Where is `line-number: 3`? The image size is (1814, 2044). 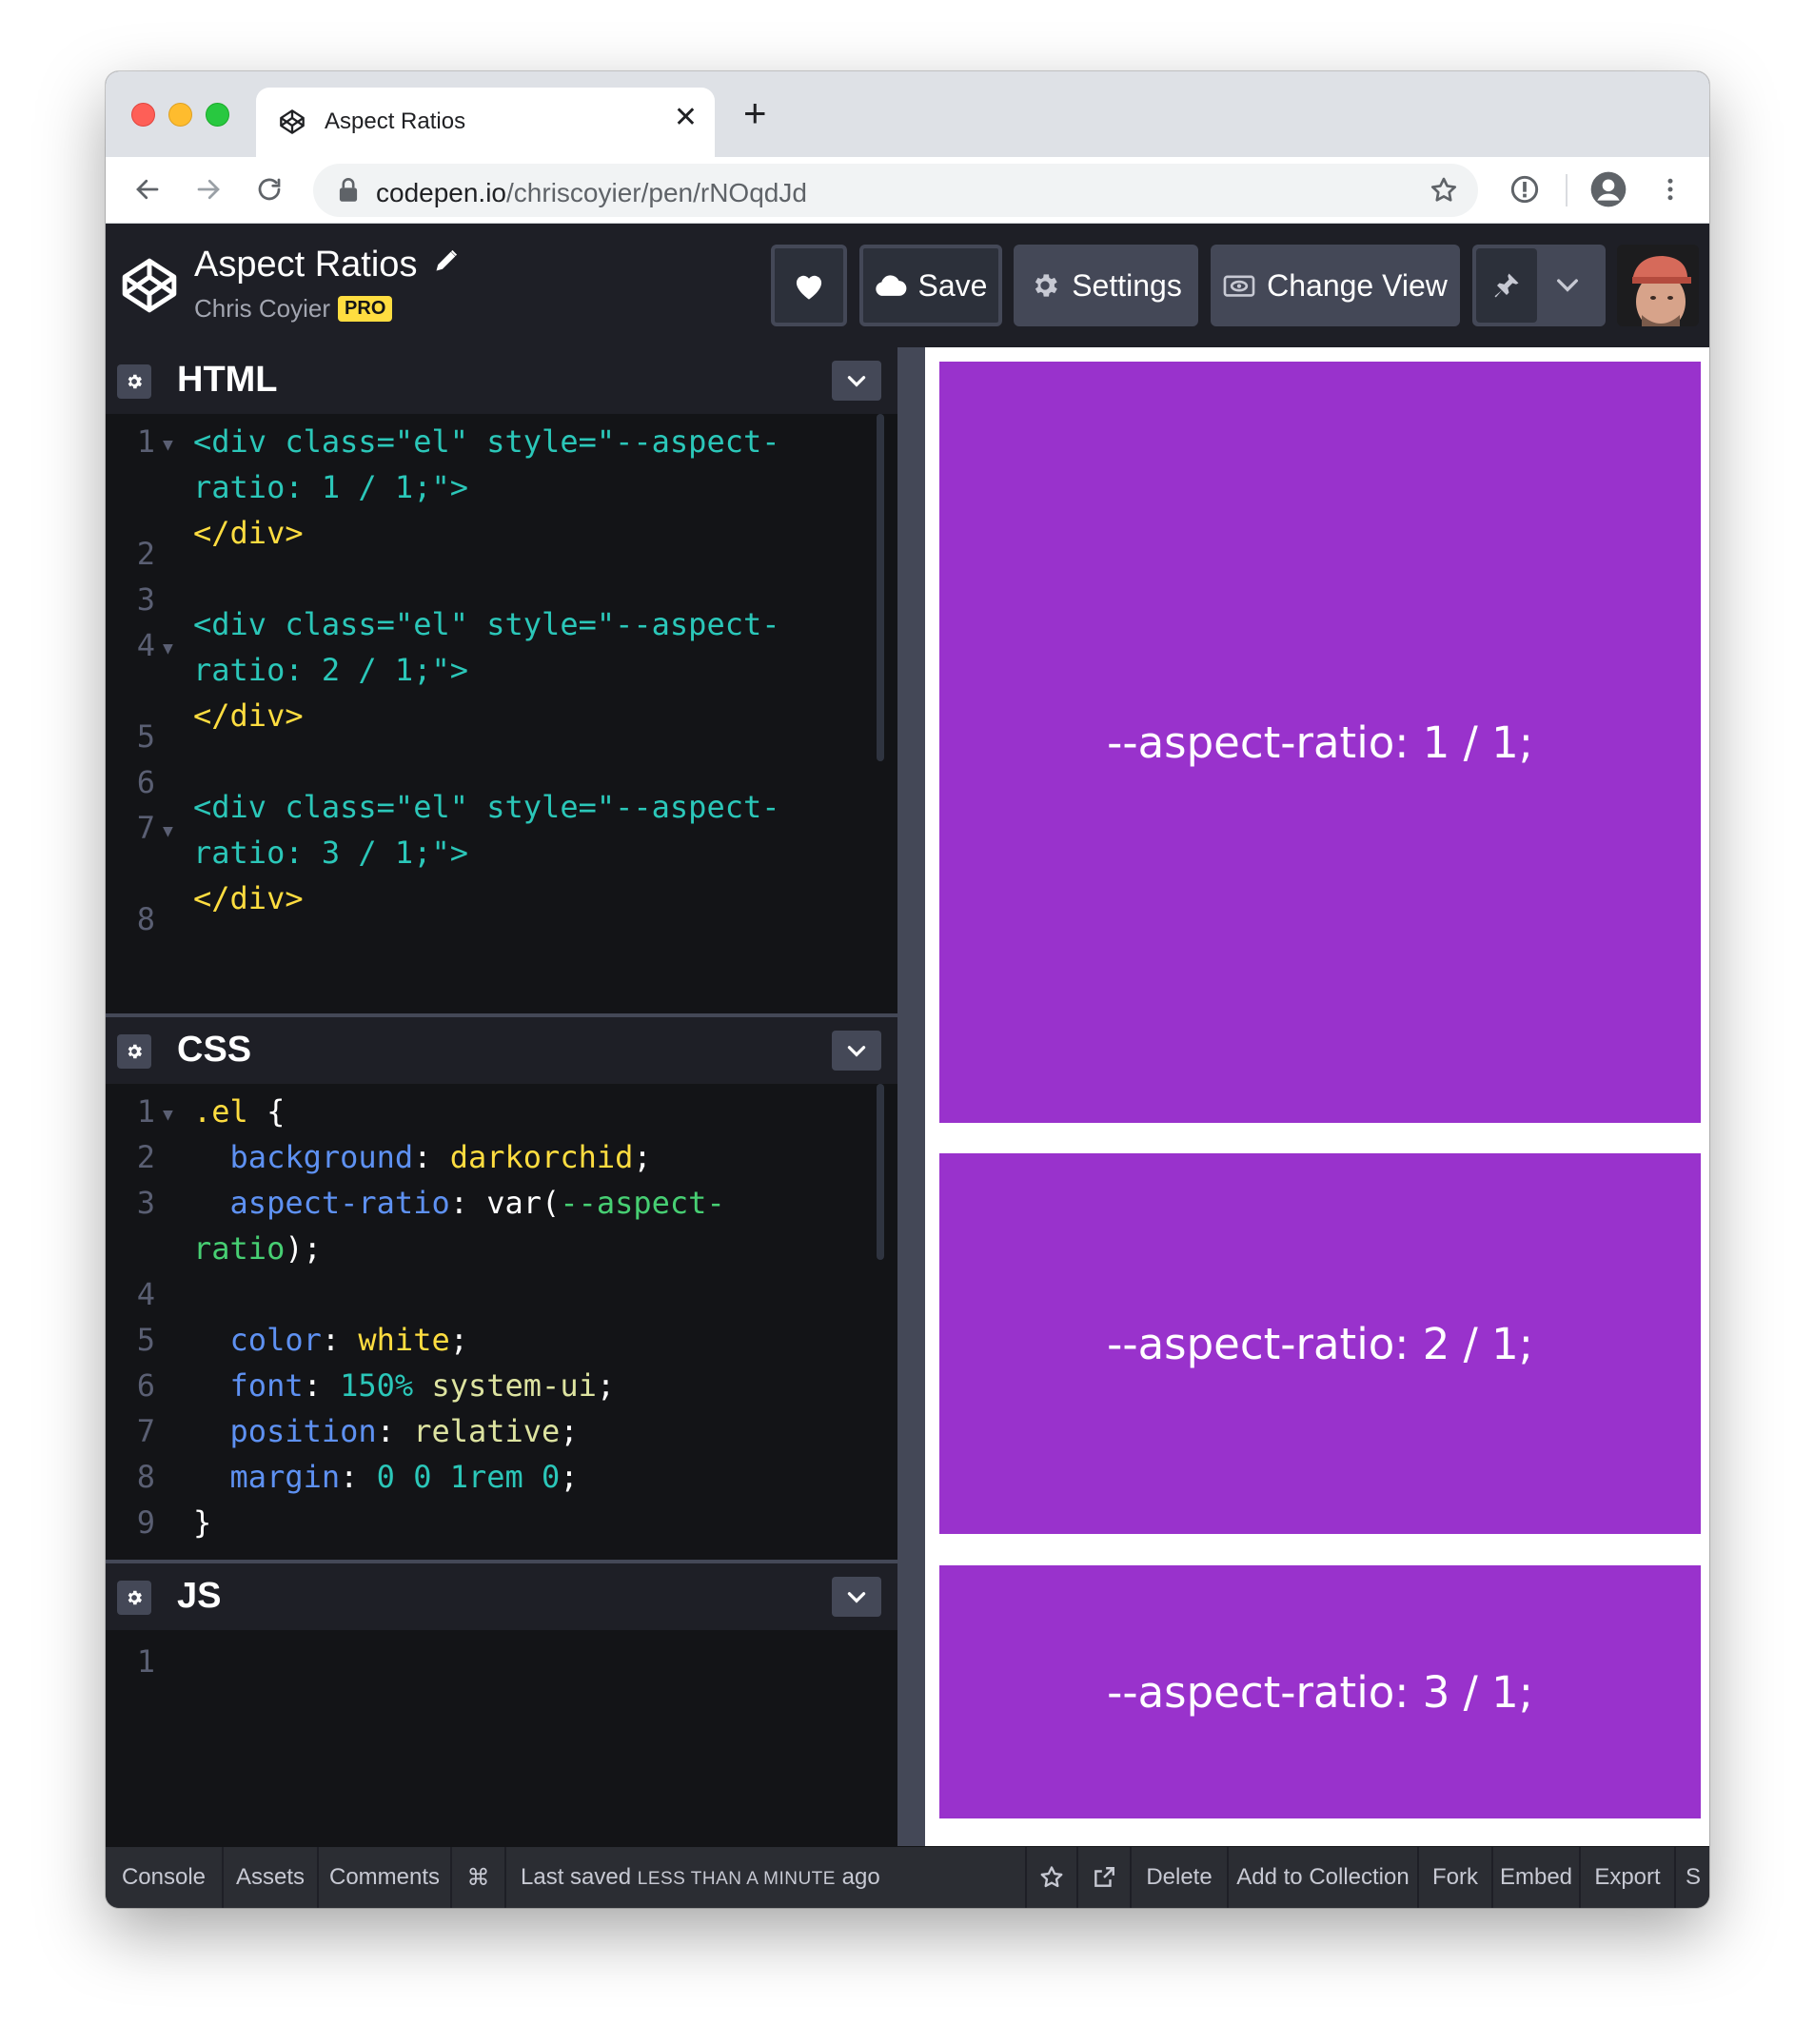 line-number: 3 is located at coordinates (146, 600).